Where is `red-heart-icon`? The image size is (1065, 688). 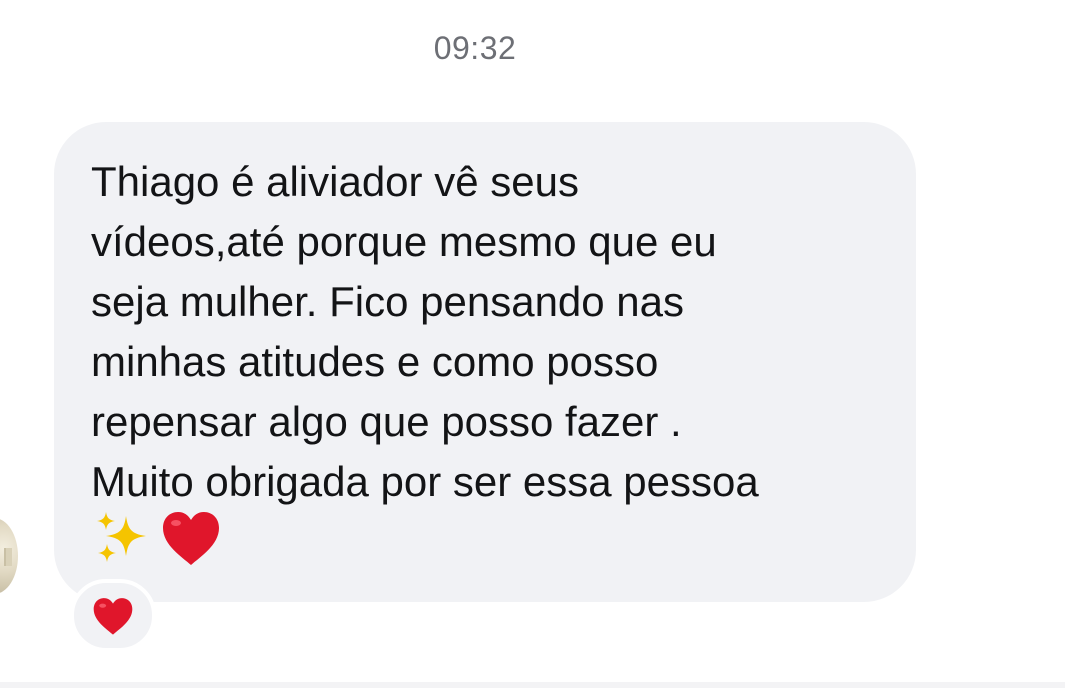
red-heart-icon is located at coordinates (191, 538).